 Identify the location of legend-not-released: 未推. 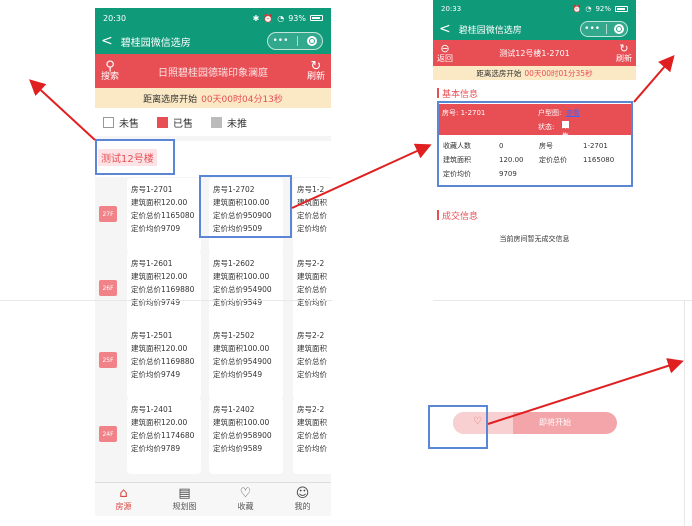
(229, 122).